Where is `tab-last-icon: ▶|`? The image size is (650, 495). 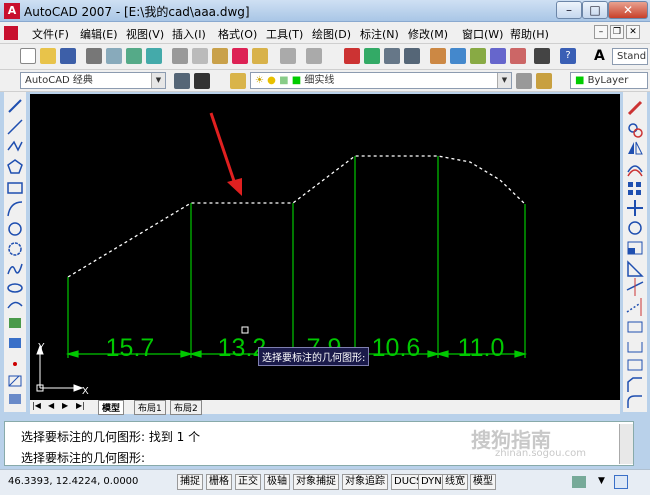 tab-last-icon: ▶| is located at coordinates (80, 405).